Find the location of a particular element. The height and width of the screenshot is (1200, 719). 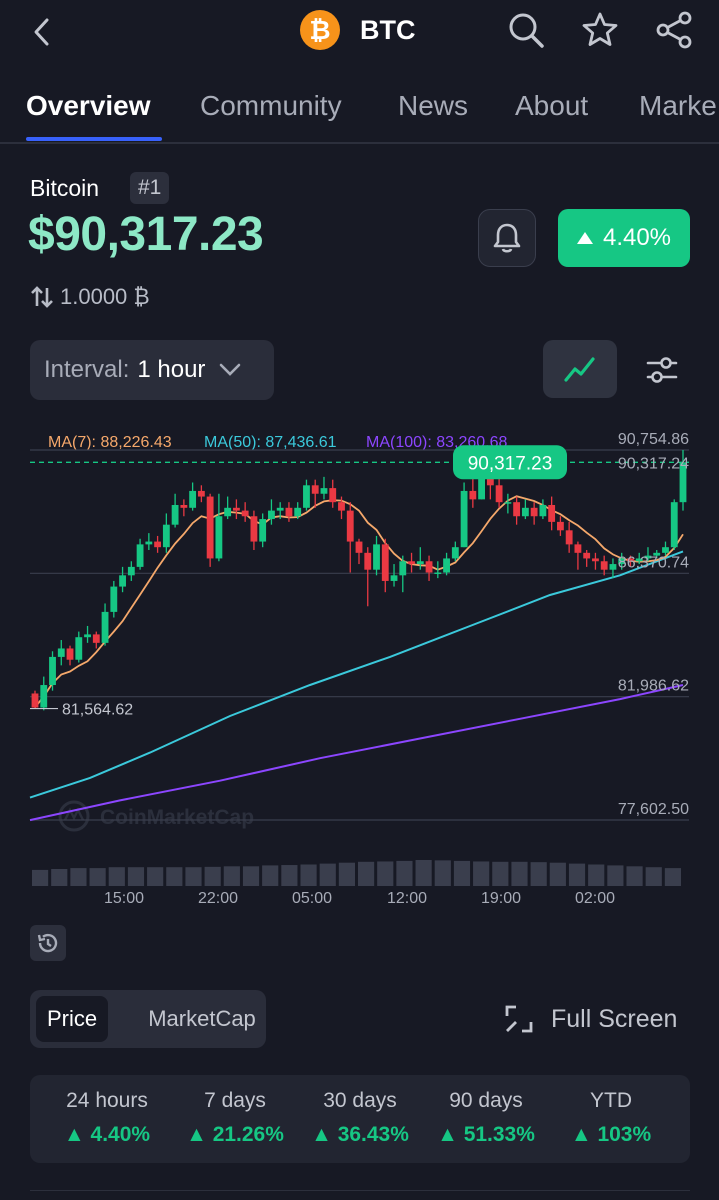

search-icon is located at coordinates (526, 30).